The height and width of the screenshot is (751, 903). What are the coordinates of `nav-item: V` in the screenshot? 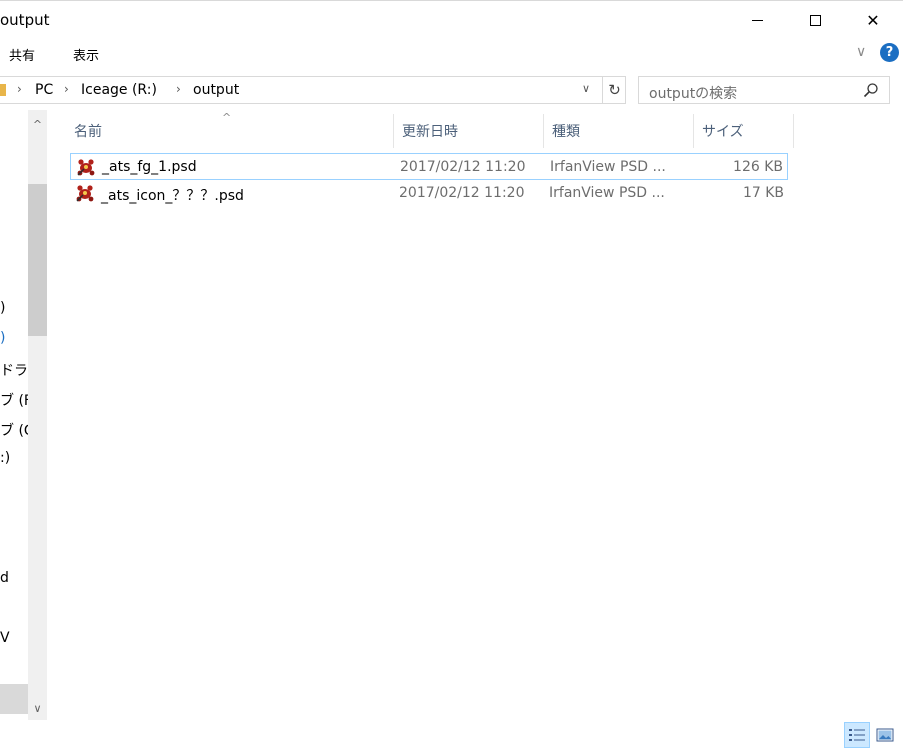 It's located at (14, 638).